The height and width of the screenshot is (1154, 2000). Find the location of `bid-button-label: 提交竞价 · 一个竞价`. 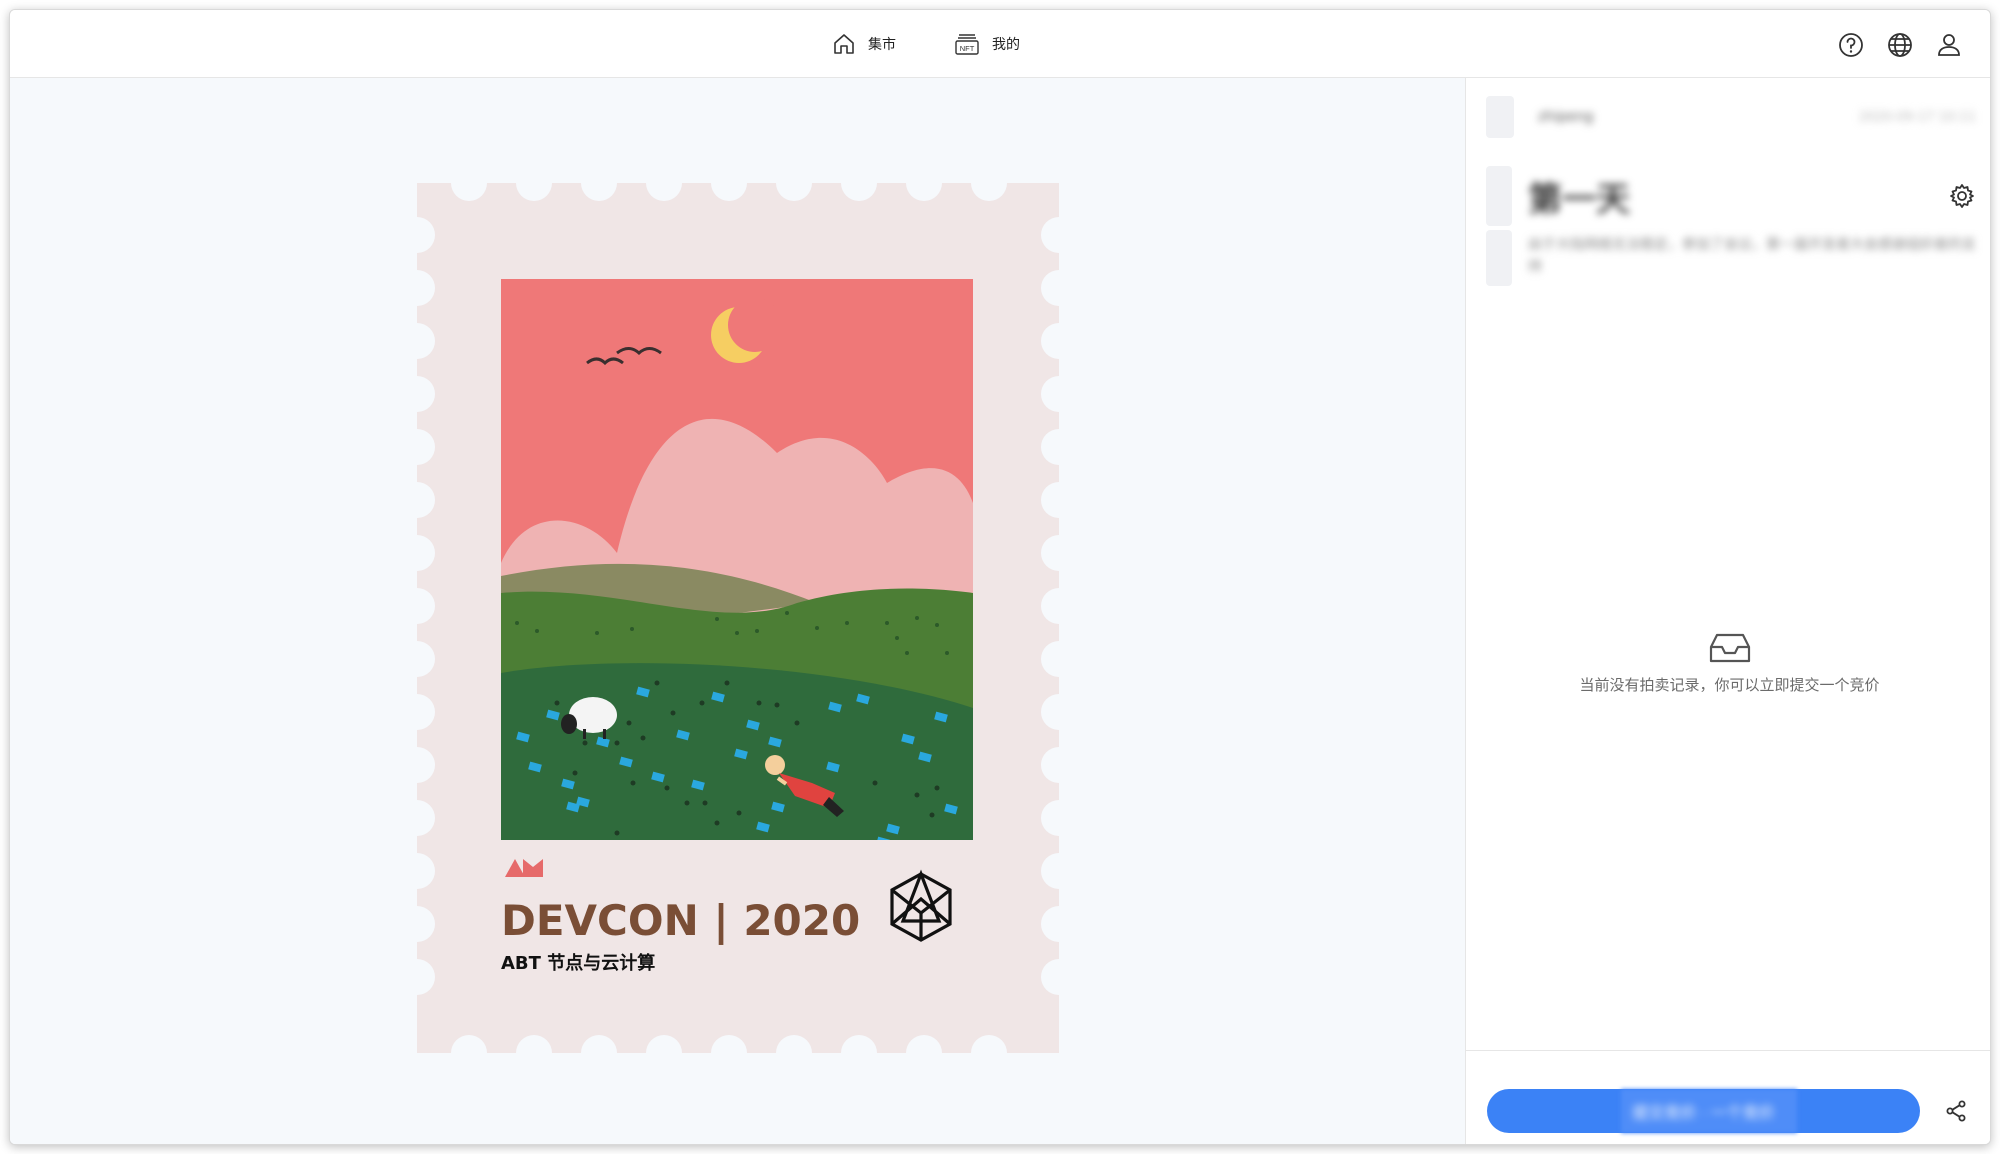

bid-button-label: 提交竞价 · 一个竞价 is located at coordinates (1703, 1113).